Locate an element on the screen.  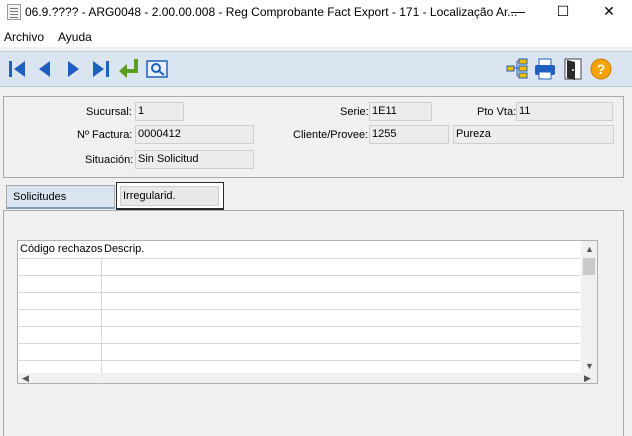
menu-archivo: Archivo is located at coordinates (24, 37).